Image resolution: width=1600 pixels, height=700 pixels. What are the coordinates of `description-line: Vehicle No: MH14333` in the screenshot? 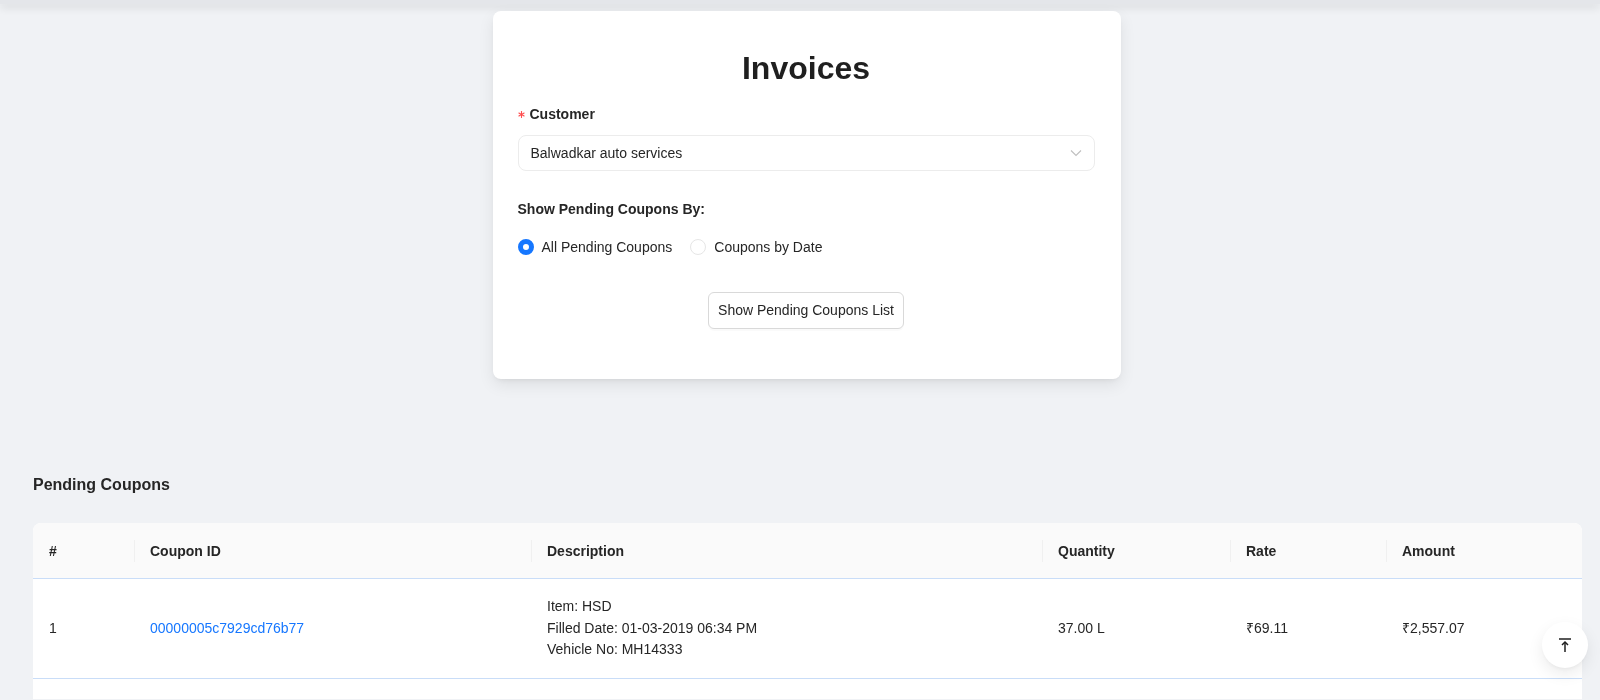 It's located at (615, 649).